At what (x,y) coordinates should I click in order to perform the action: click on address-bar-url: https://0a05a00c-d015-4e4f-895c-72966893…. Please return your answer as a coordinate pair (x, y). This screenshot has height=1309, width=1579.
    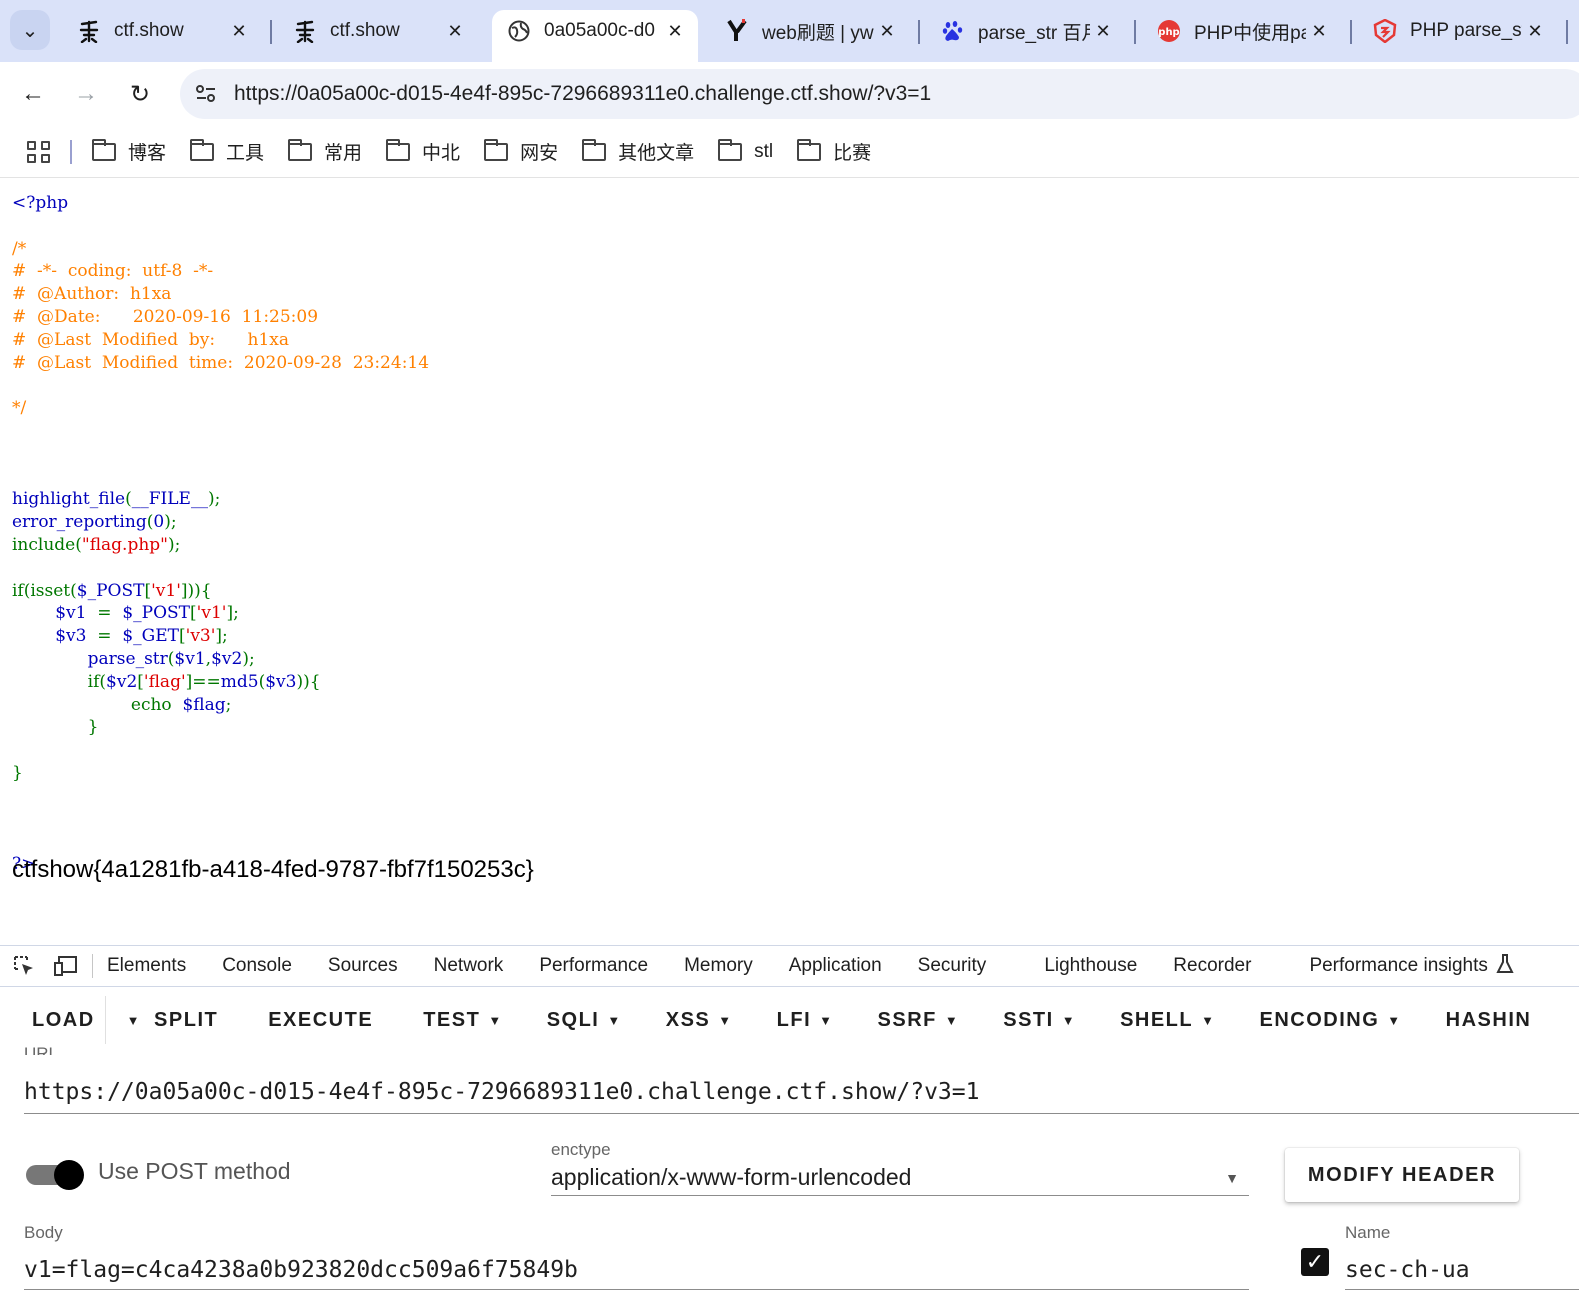
    Looking at the image, I should click on (582, 94).